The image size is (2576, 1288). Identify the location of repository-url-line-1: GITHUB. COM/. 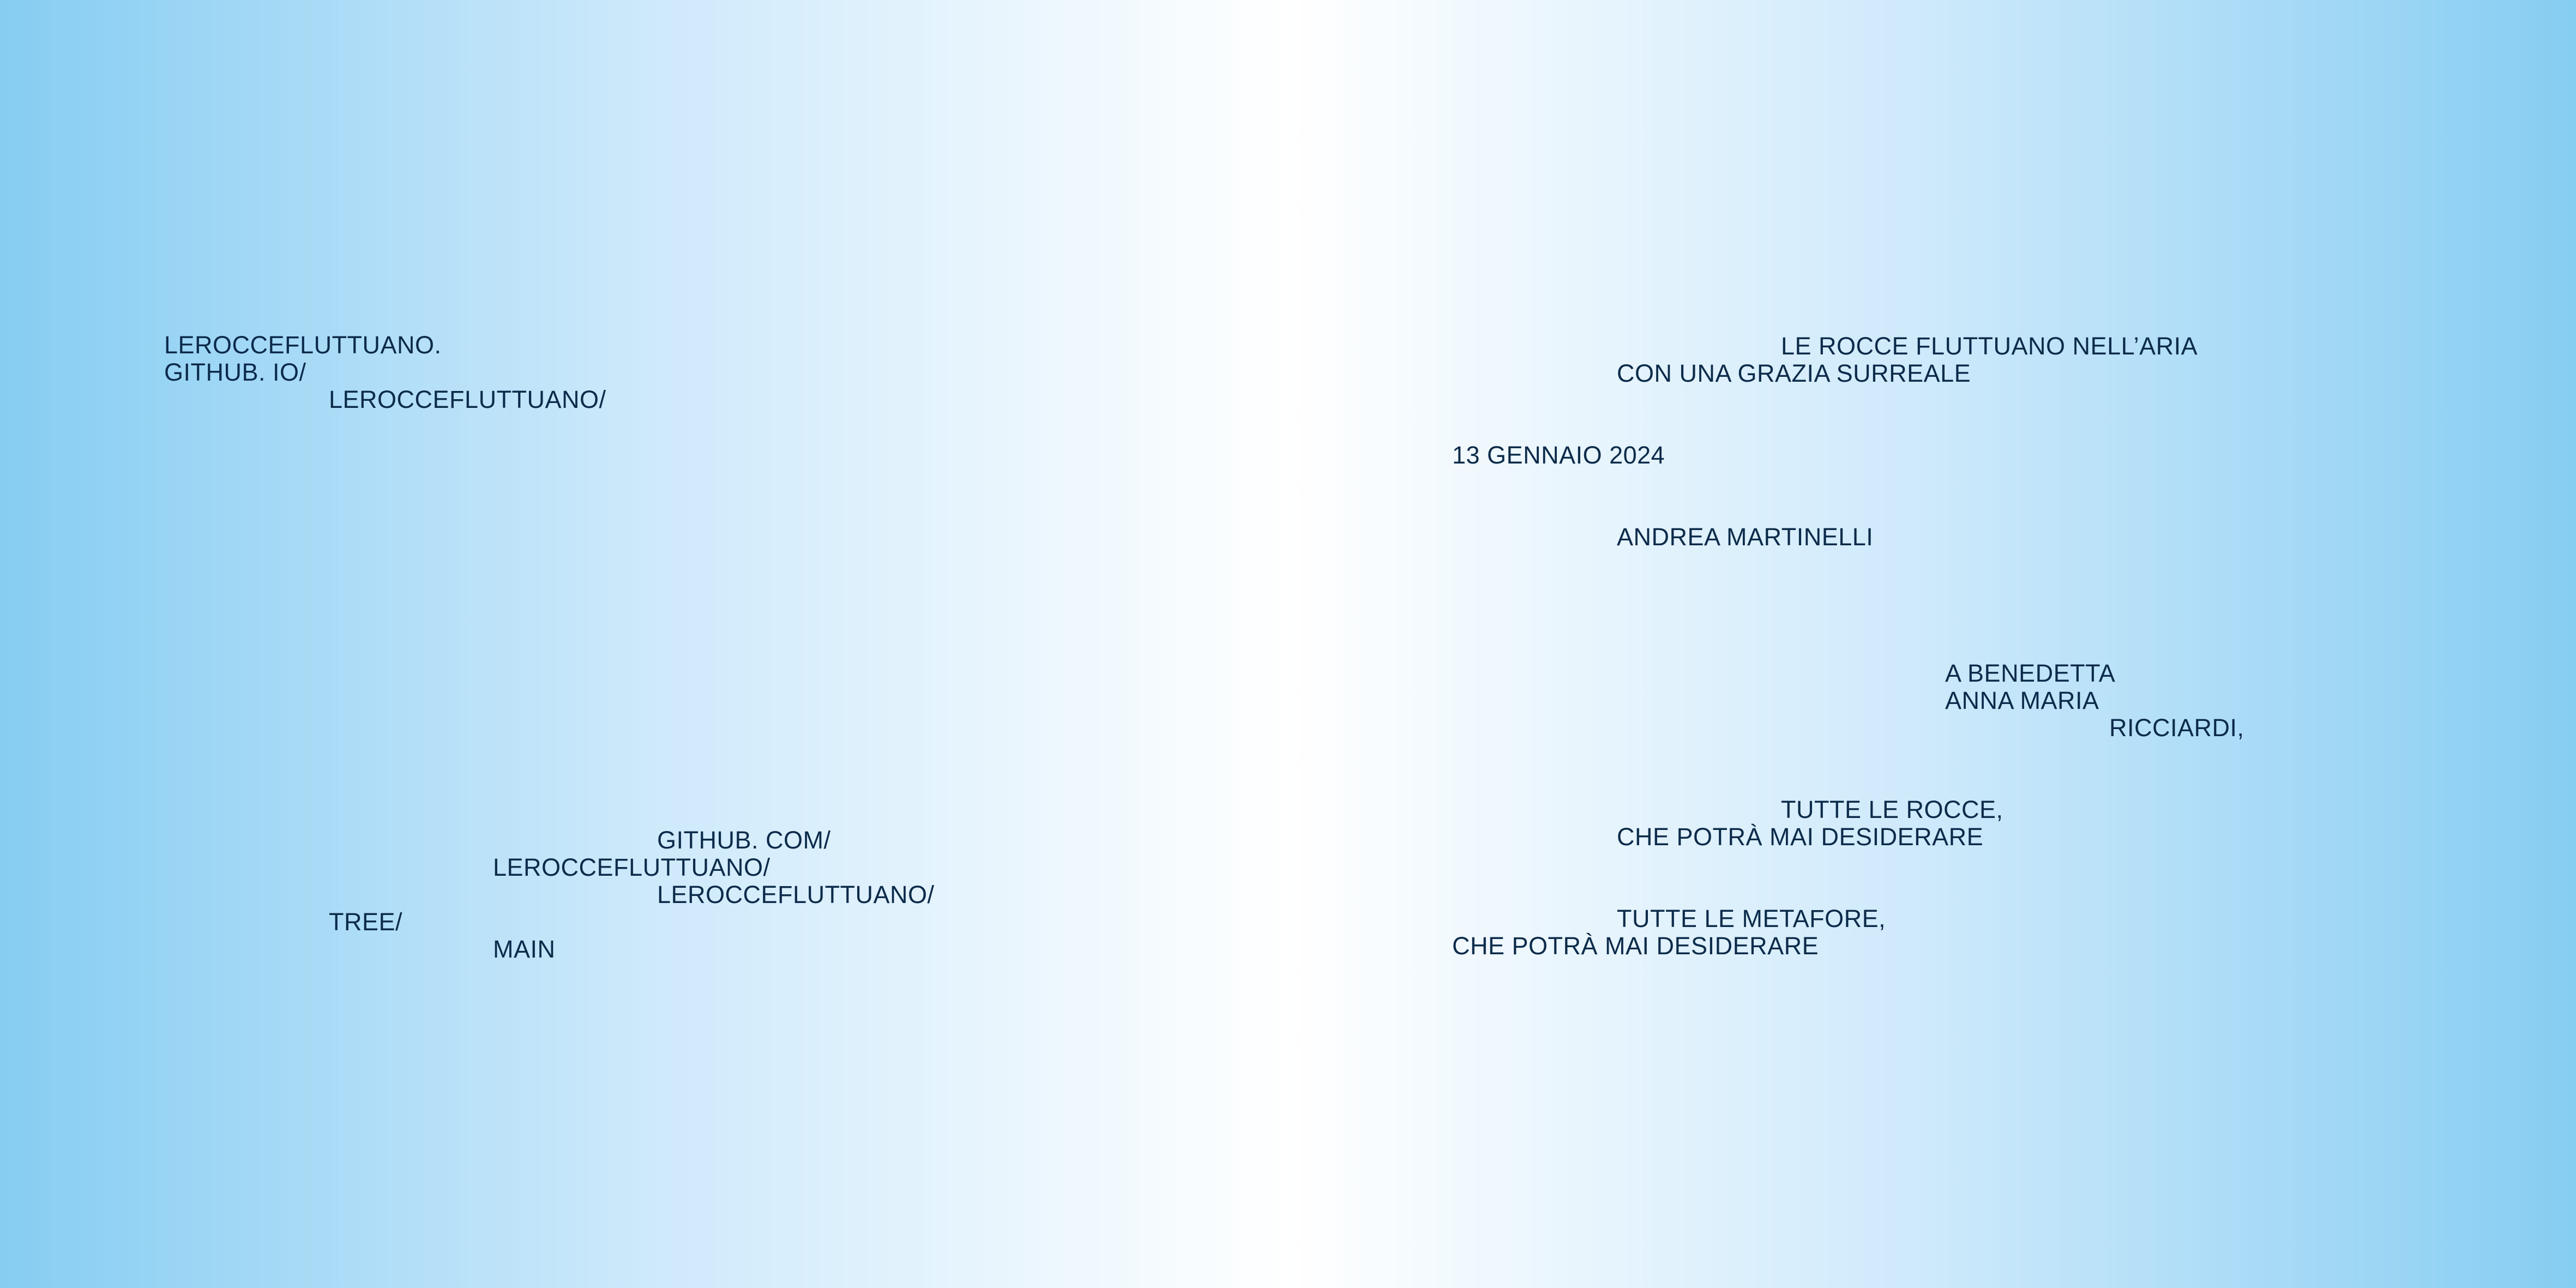
(744, 840).